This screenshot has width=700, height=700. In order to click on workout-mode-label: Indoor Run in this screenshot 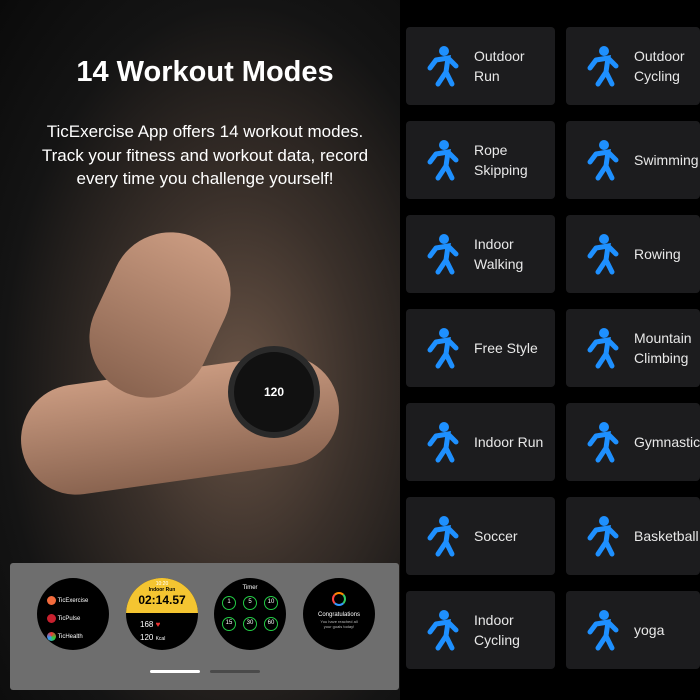, I will do `click(509, 442)`.